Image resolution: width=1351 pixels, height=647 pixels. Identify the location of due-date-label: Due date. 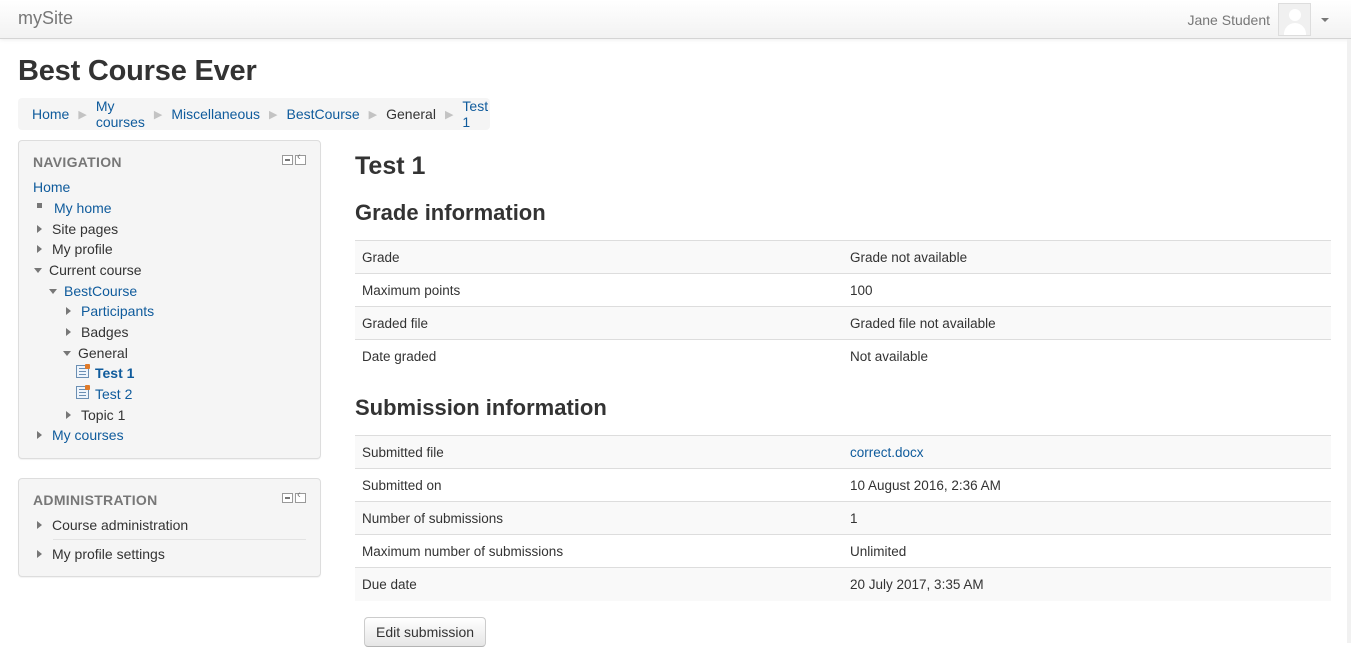
(599, 584).